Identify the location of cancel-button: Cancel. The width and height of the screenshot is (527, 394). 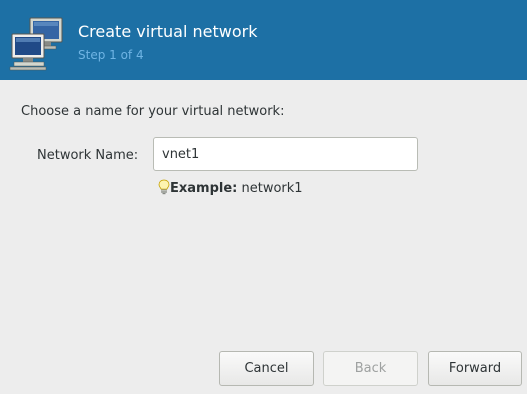
(266, 368).